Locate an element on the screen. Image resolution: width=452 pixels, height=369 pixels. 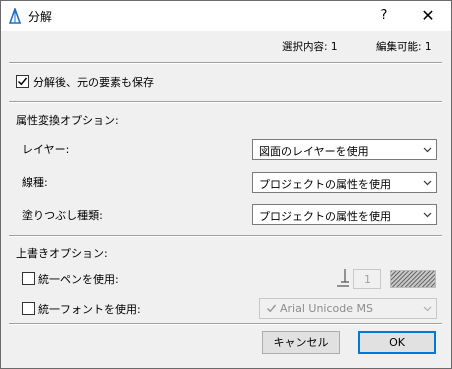
uniform-font-label: 統一フォントを使用: is located at coordinates (89, 309).